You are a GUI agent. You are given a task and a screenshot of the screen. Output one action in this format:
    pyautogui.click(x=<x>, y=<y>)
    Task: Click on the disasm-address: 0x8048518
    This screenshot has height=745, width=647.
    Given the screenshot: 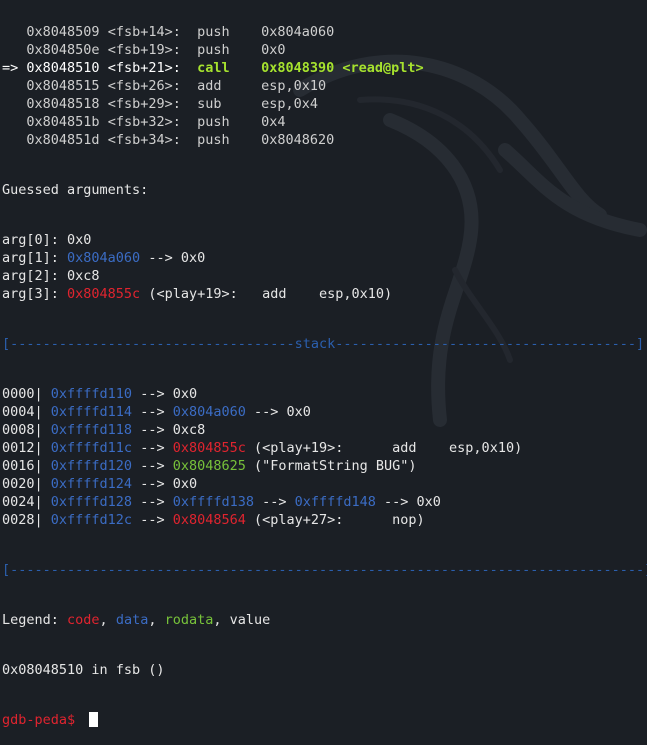 What is the action you would take?
    pyautogui.click(x=59, y=104)
    